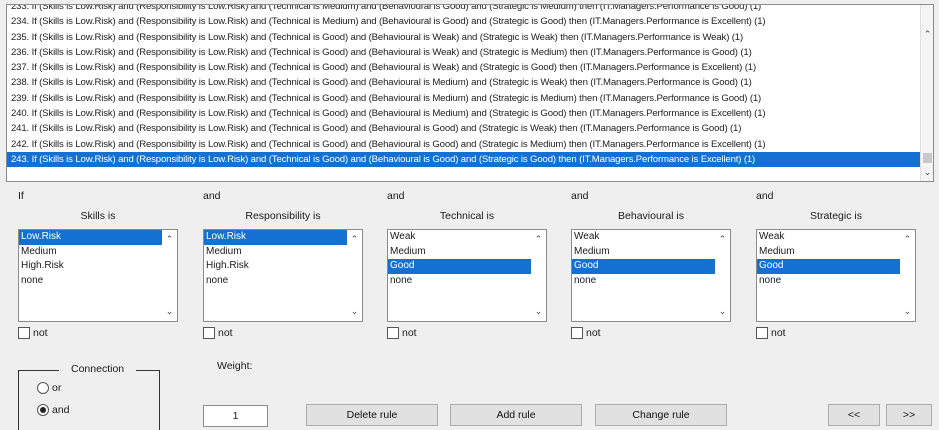  Describe the element at coordinates (21, 196) in the screenshot. I see `conjunction-label: If` at that location.